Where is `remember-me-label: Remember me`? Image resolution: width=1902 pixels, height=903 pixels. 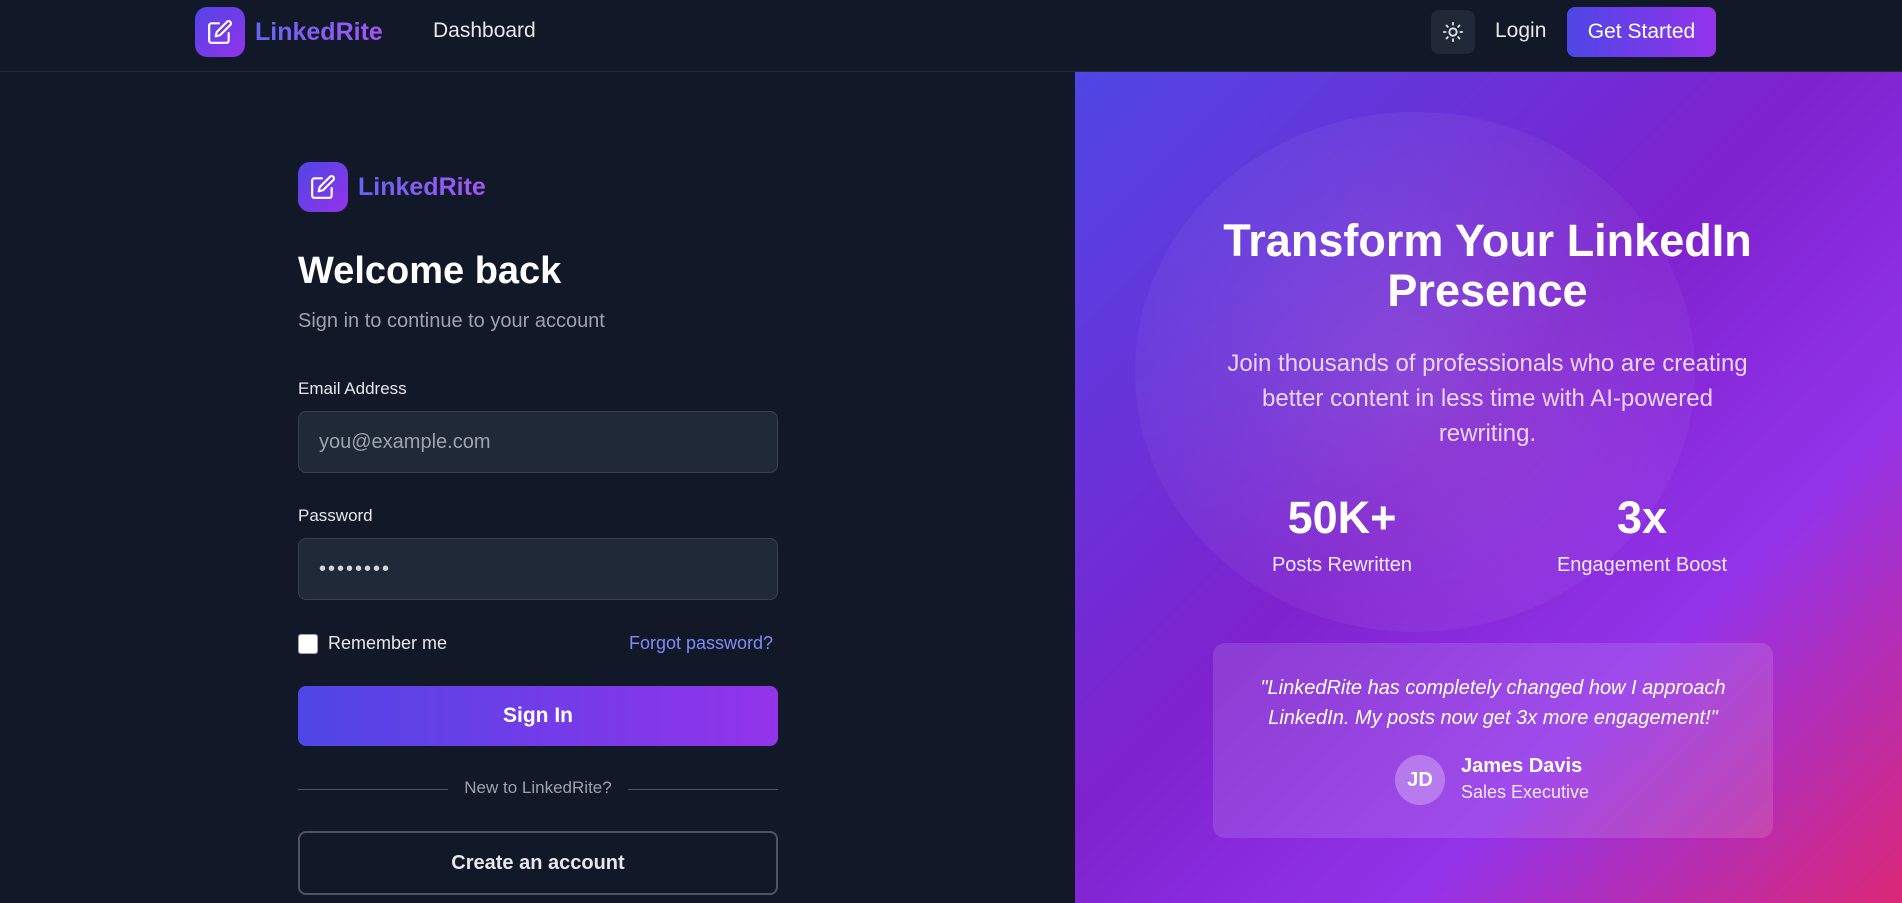
remember-me-label: Remember me is located at coordinates (388, 643).